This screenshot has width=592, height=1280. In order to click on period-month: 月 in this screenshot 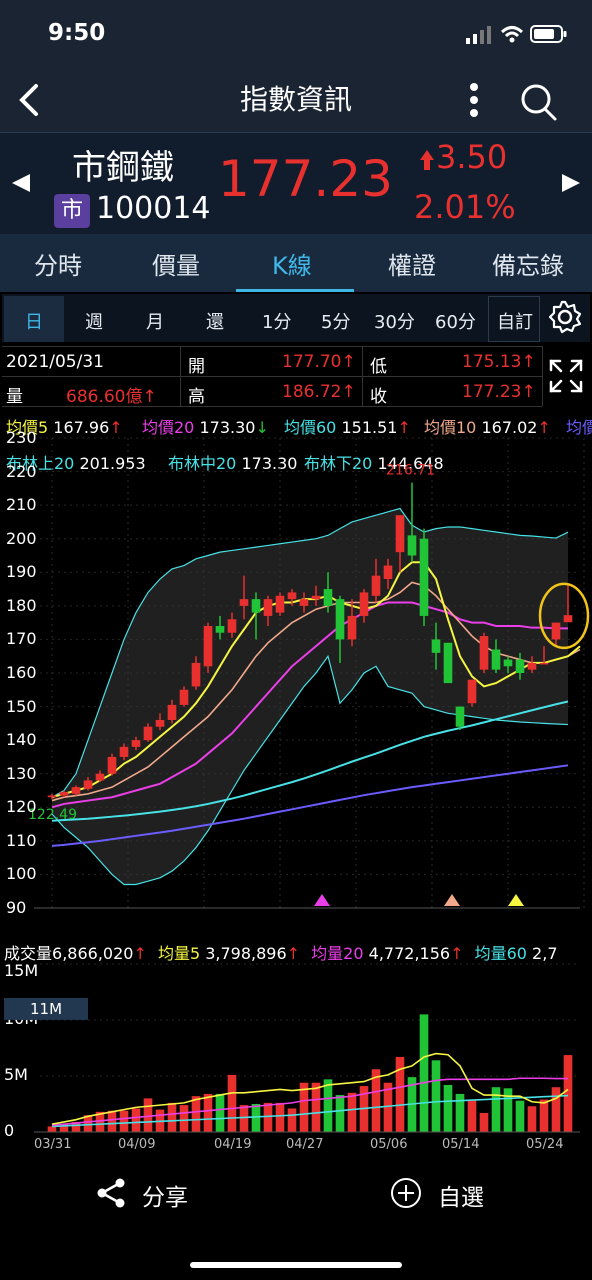, I will do `click(155, 321)`.